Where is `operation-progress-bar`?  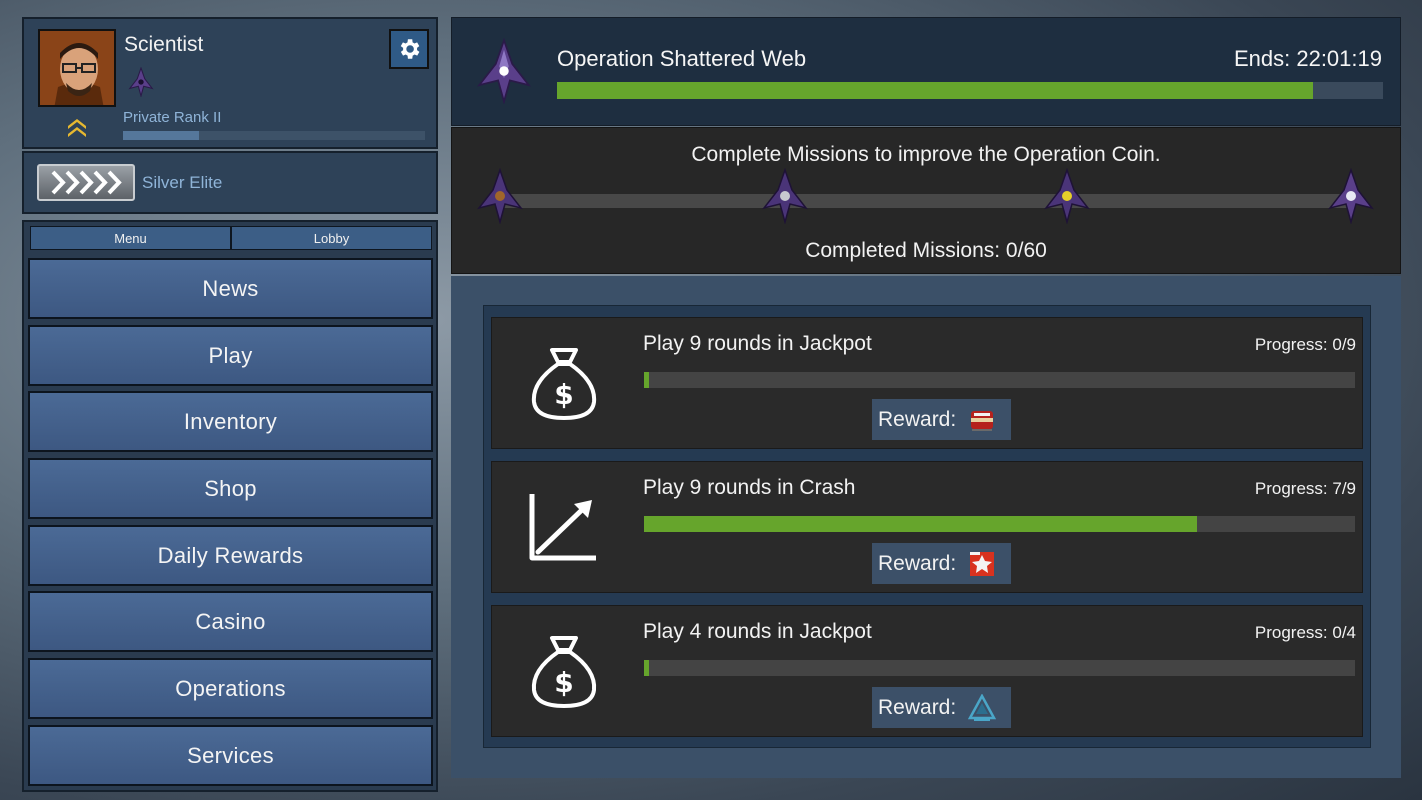 operation-progress-bar is located at coordinates (970, 90).